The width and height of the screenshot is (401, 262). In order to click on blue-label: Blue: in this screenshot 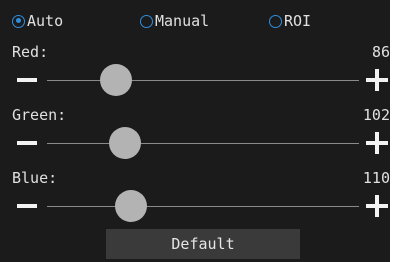, I will do `click(35, 178)`.